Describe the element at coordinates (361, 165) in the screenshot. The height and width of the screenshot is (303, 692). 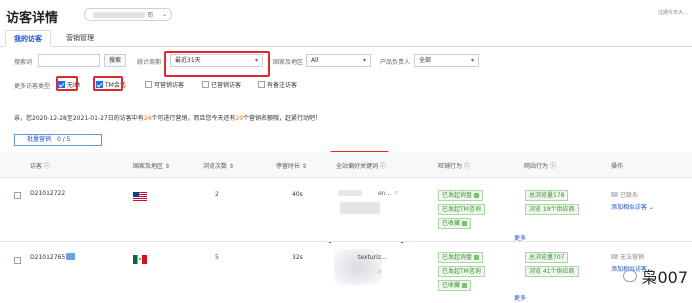
I see `col-keywords: 全站偏好关键词 ⓘ` at that location.